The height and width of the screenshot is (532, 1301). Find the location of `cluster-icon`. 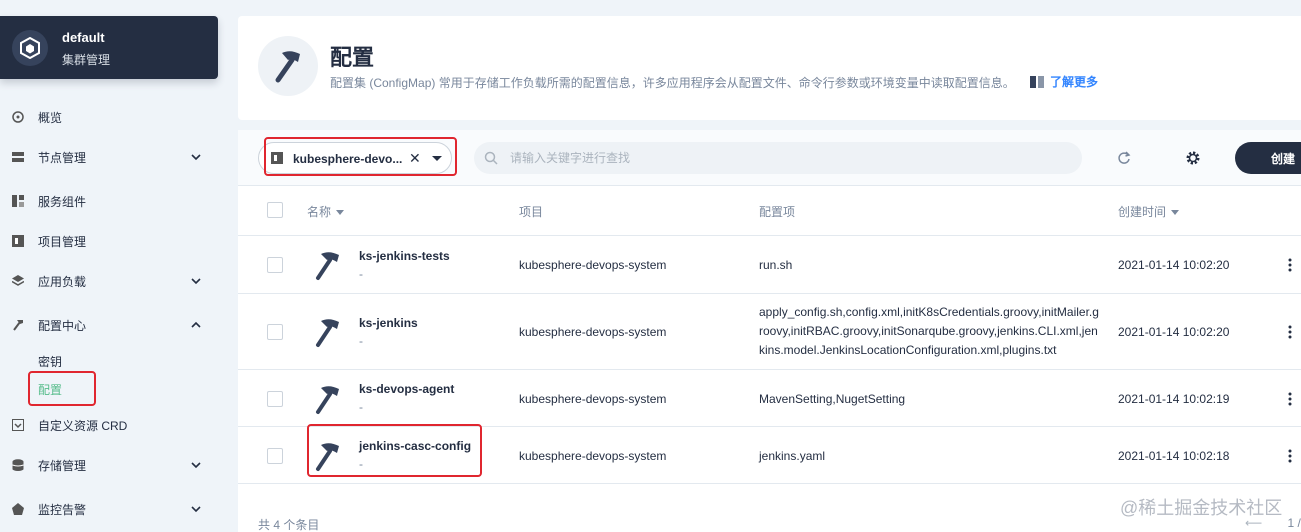

cluster-icon is located at coordinates (30, 48).